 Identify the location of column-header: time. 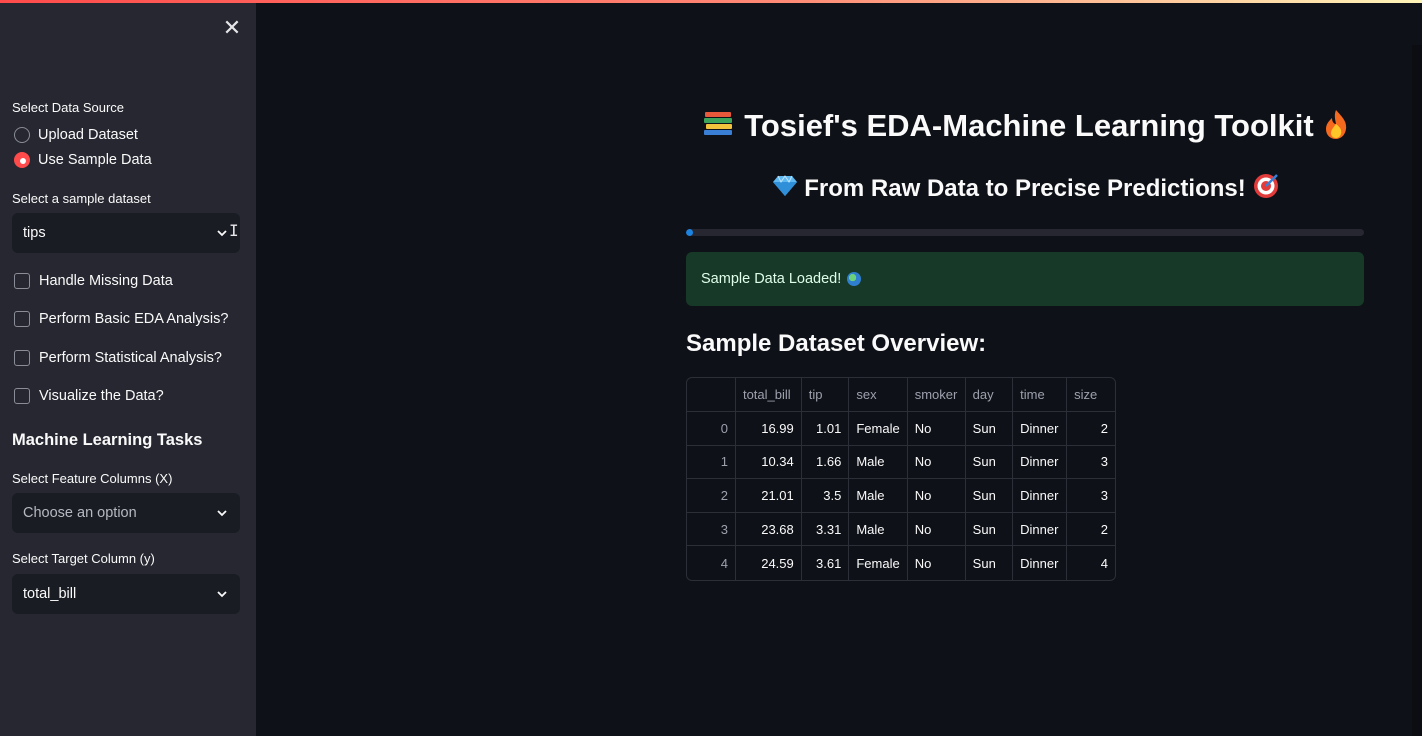
(1040, 395).